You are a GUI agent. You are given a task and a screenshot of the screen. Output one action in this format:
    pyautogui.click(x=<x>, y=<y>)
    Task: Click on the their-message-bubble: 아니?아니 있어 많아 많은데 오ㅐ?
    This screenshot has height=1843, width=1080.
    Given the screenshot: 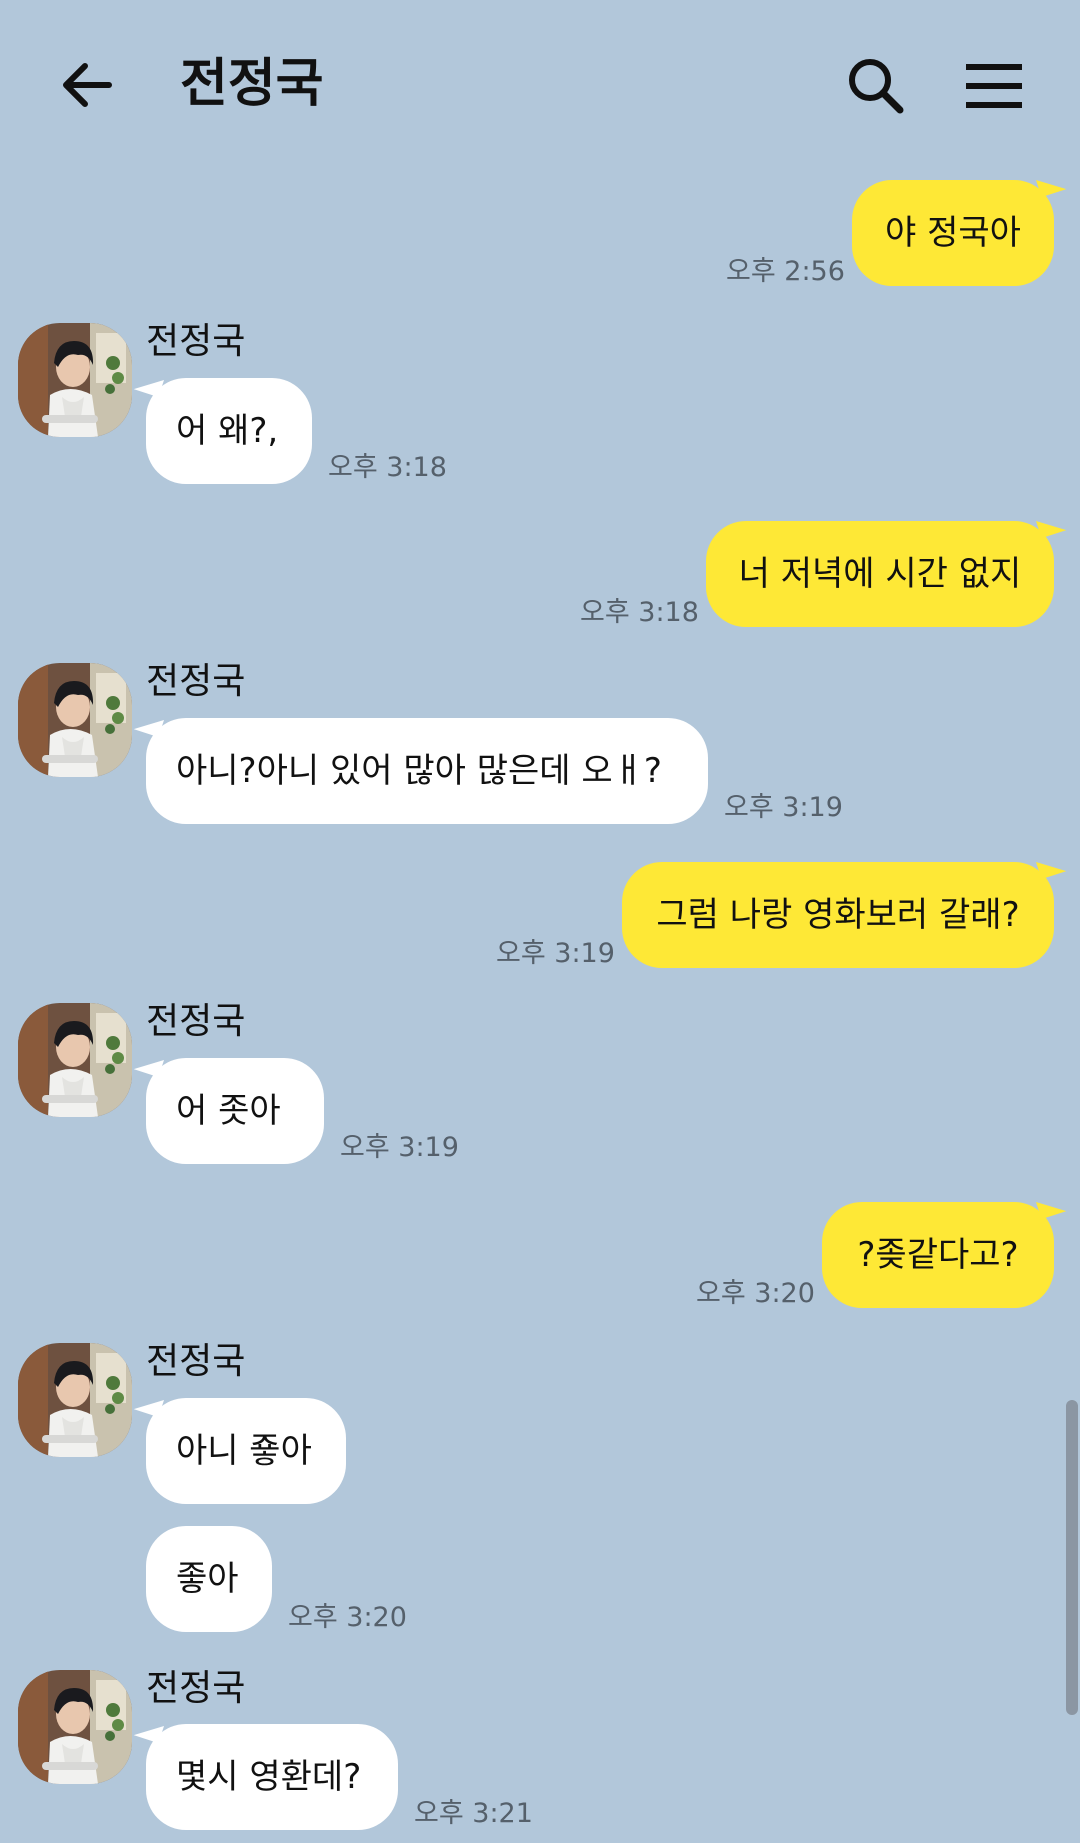 What is the action you would take?
    pyautogui.click(x=420, y=767)
    